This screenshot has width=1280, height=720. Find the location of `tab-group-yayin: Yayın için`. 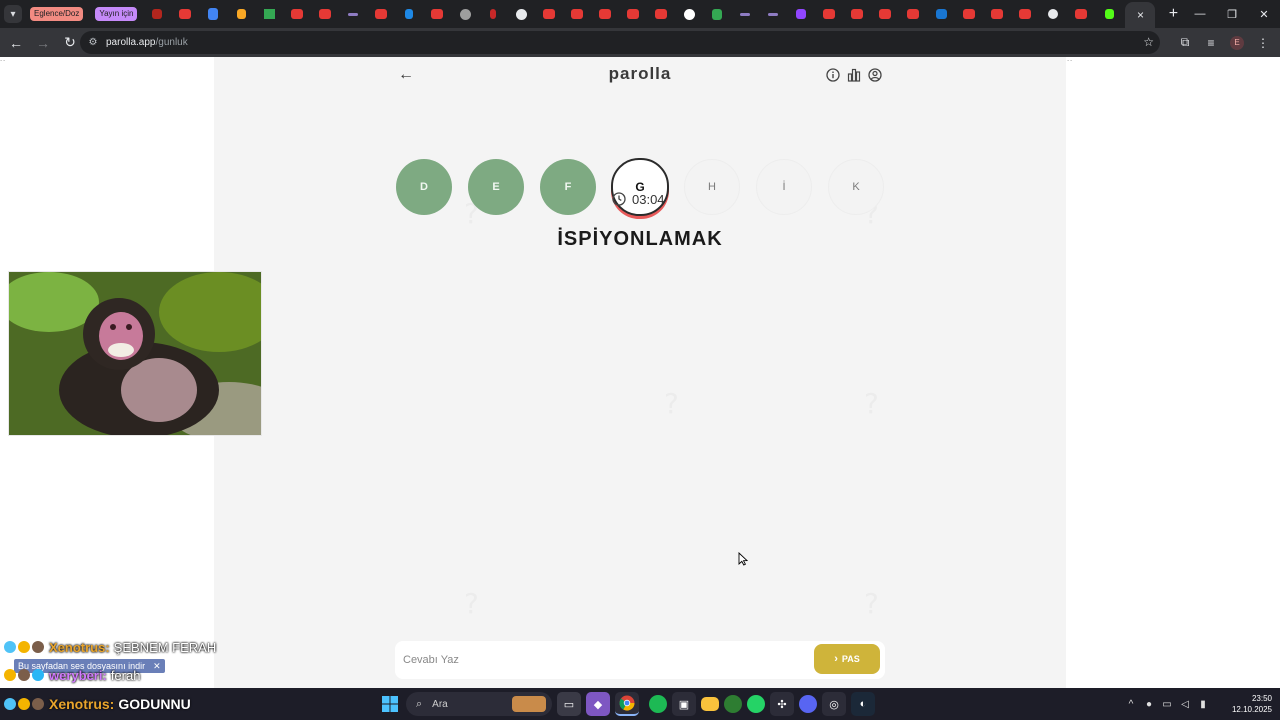

tab-group-yayin: Yayın için is located at coordinates (116, 14).